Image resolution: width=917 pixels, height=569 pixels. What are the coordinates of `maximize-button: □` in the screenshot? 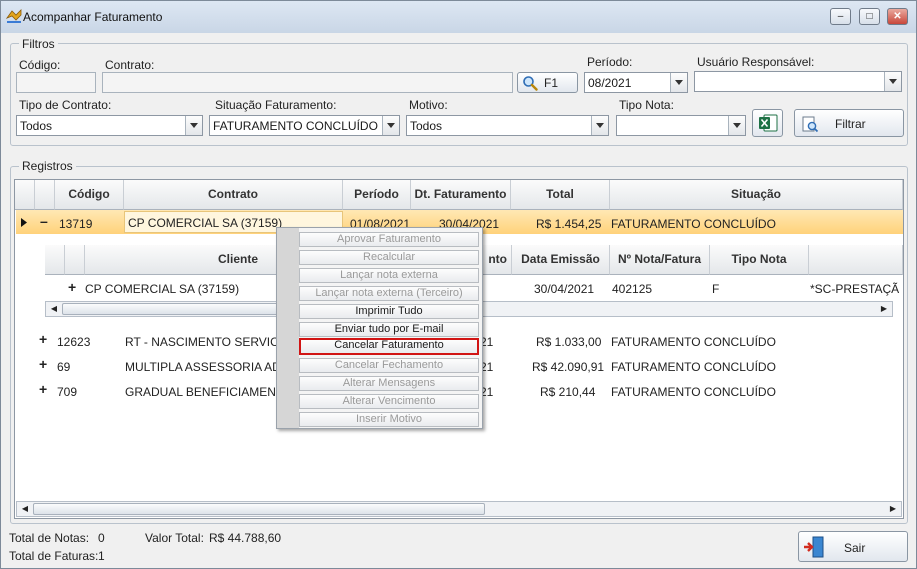 It's located at (869, 16).